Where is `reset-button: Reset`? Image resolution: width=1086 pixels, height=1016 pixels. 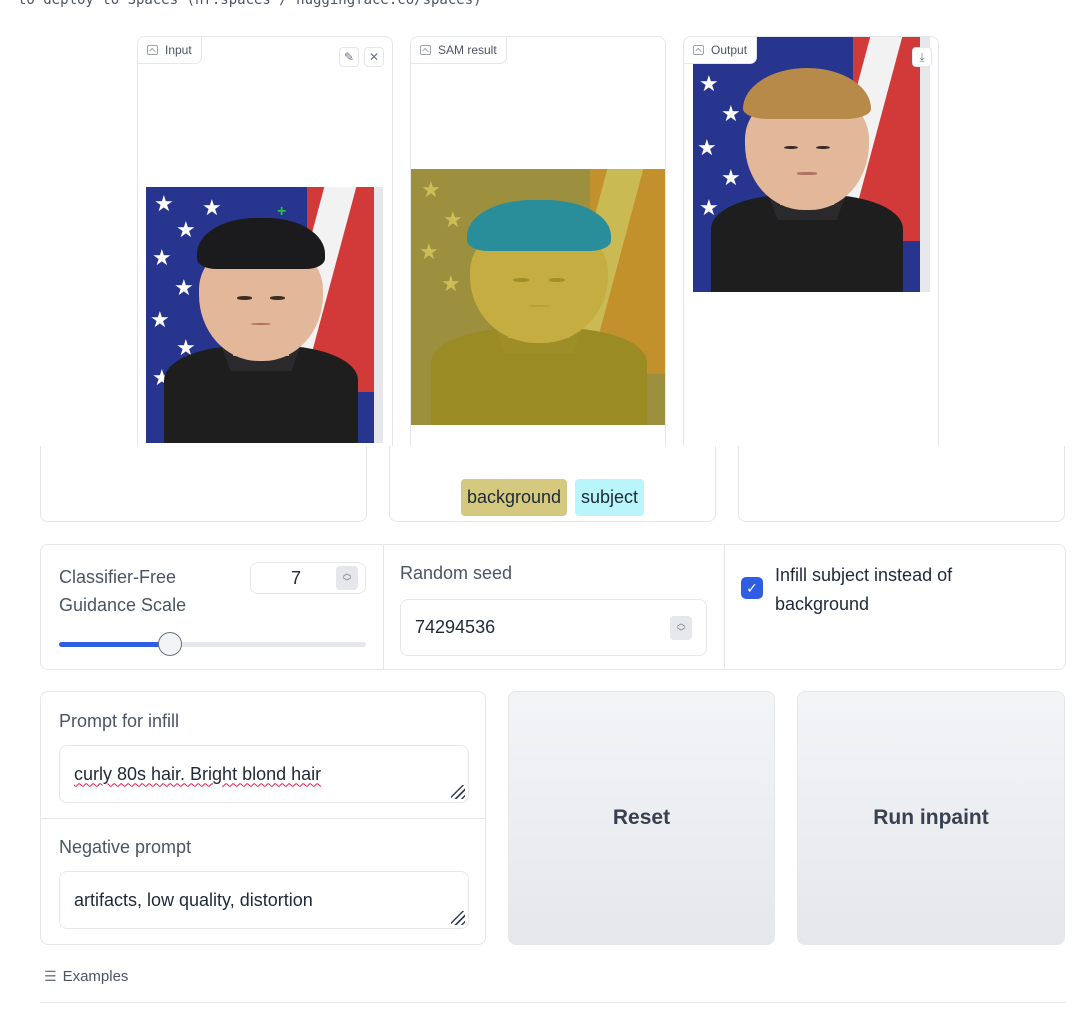
reset-button: Reset is located at coordinates (641, 818).